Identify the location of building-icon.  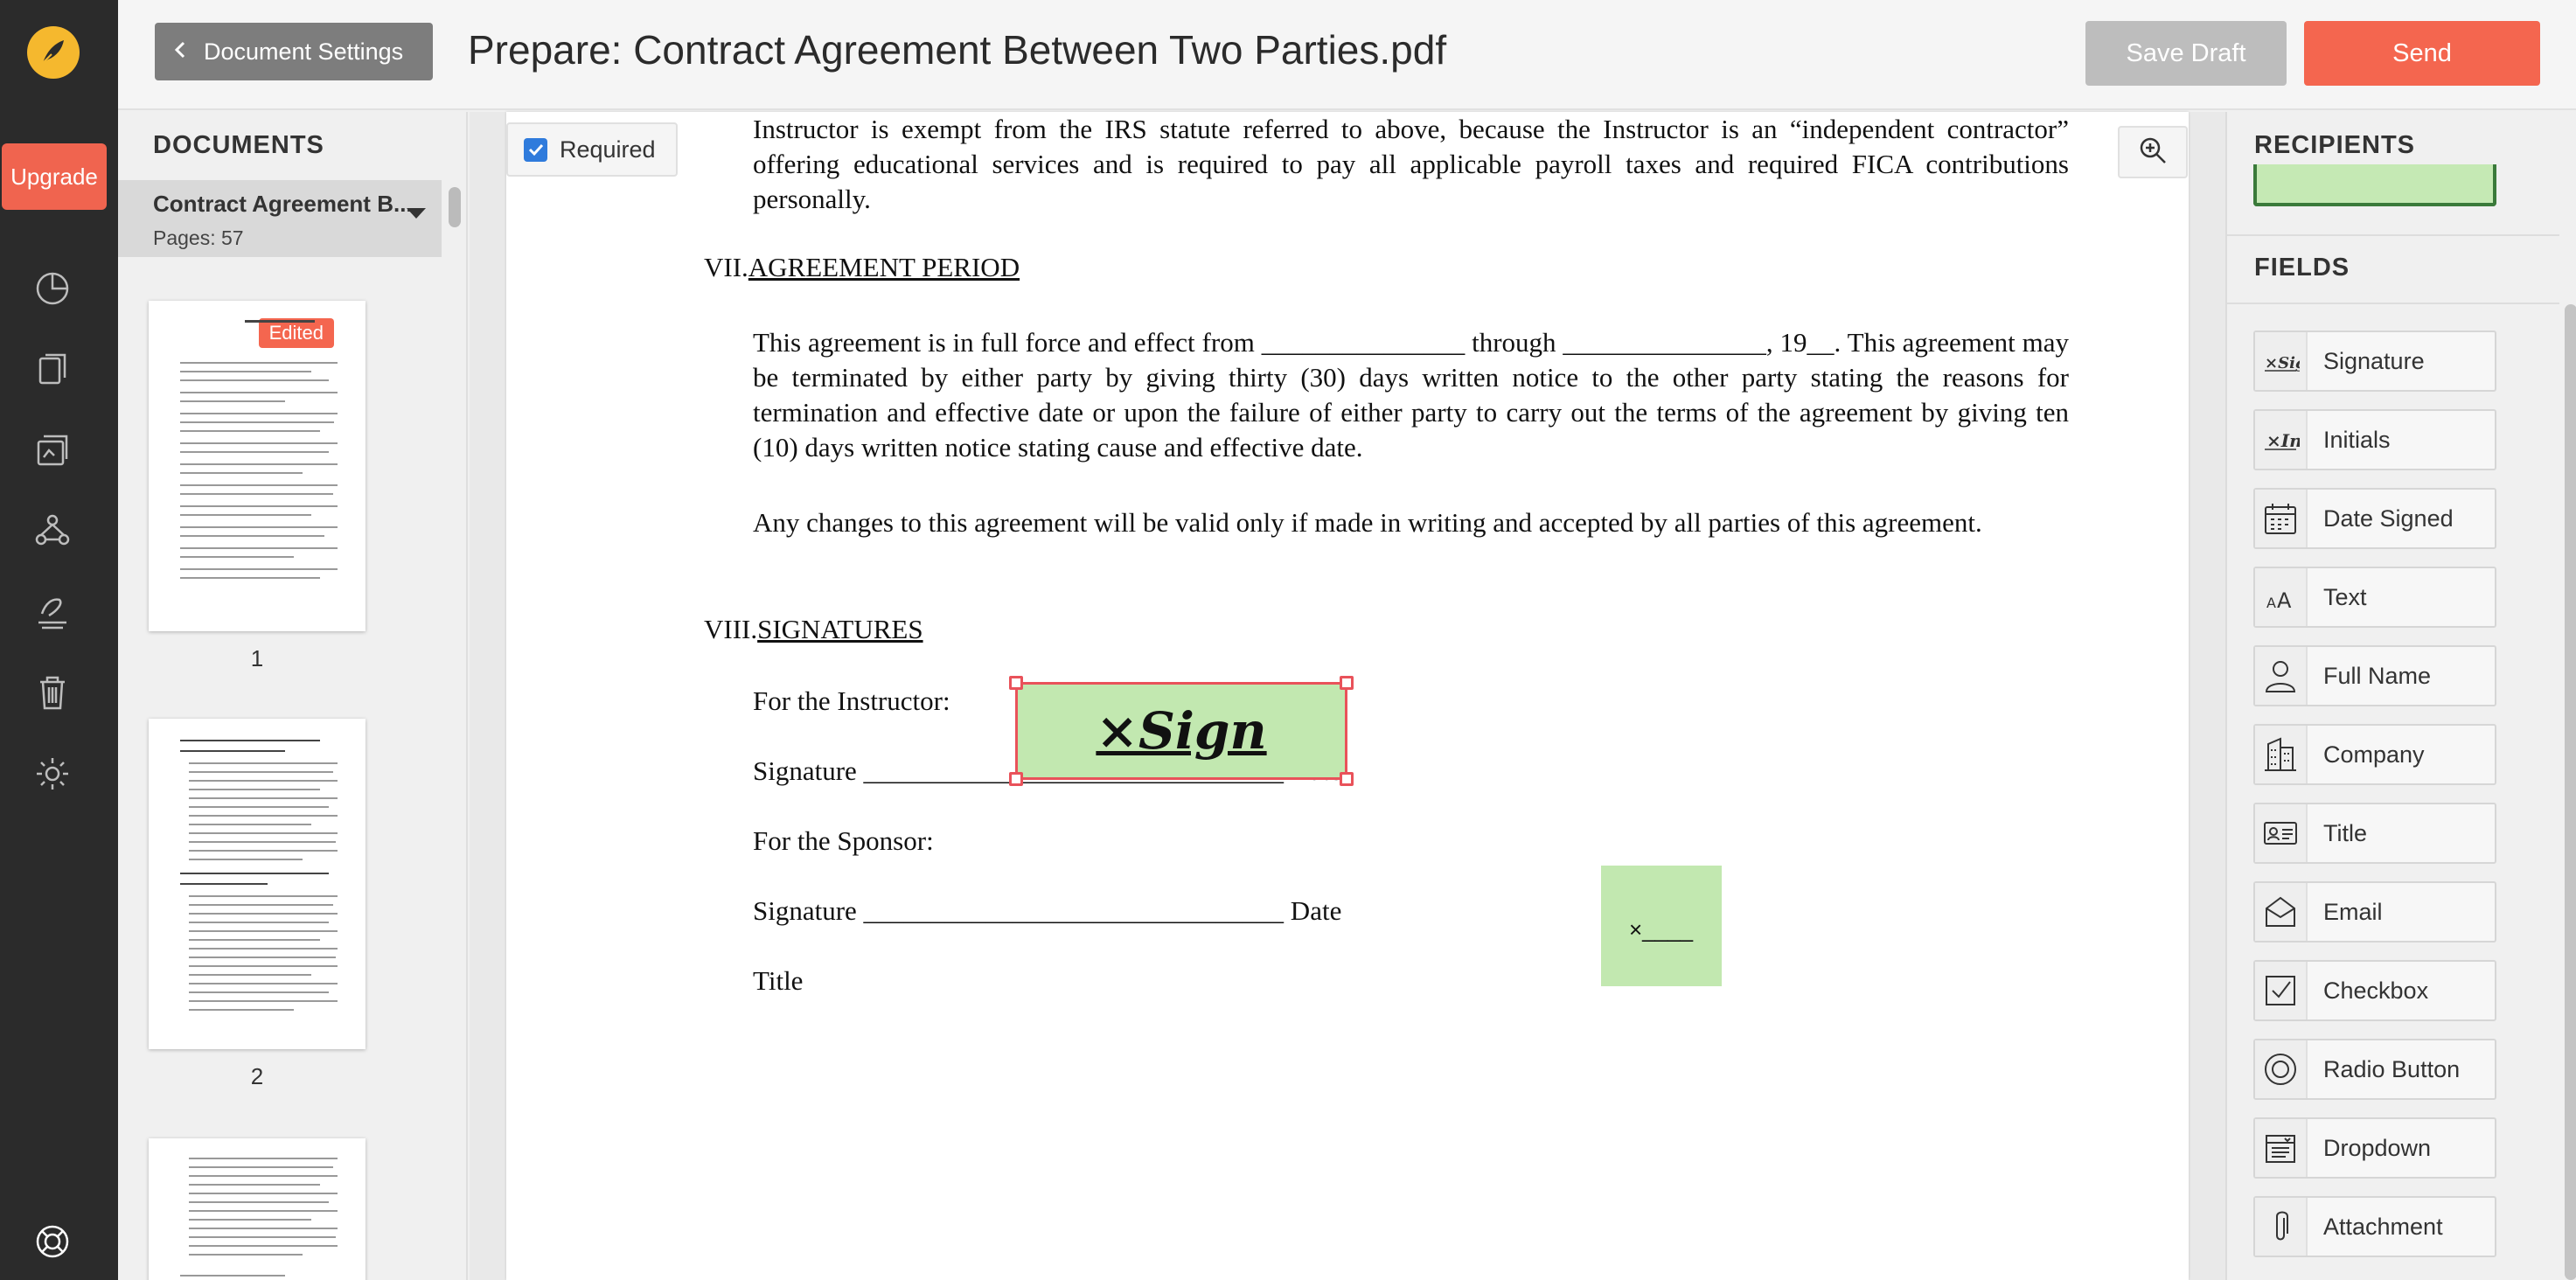
(2281, 754).